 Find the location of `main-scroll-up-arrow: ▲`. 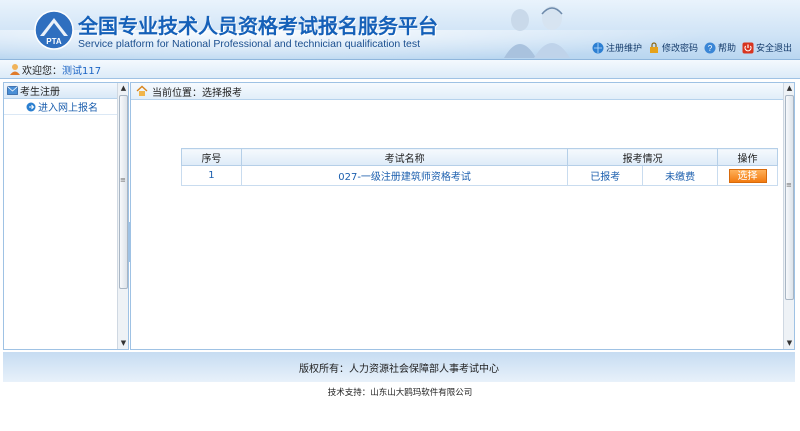

main-scroll-up-arrow: ▲ is located at coordinates (789, 88).